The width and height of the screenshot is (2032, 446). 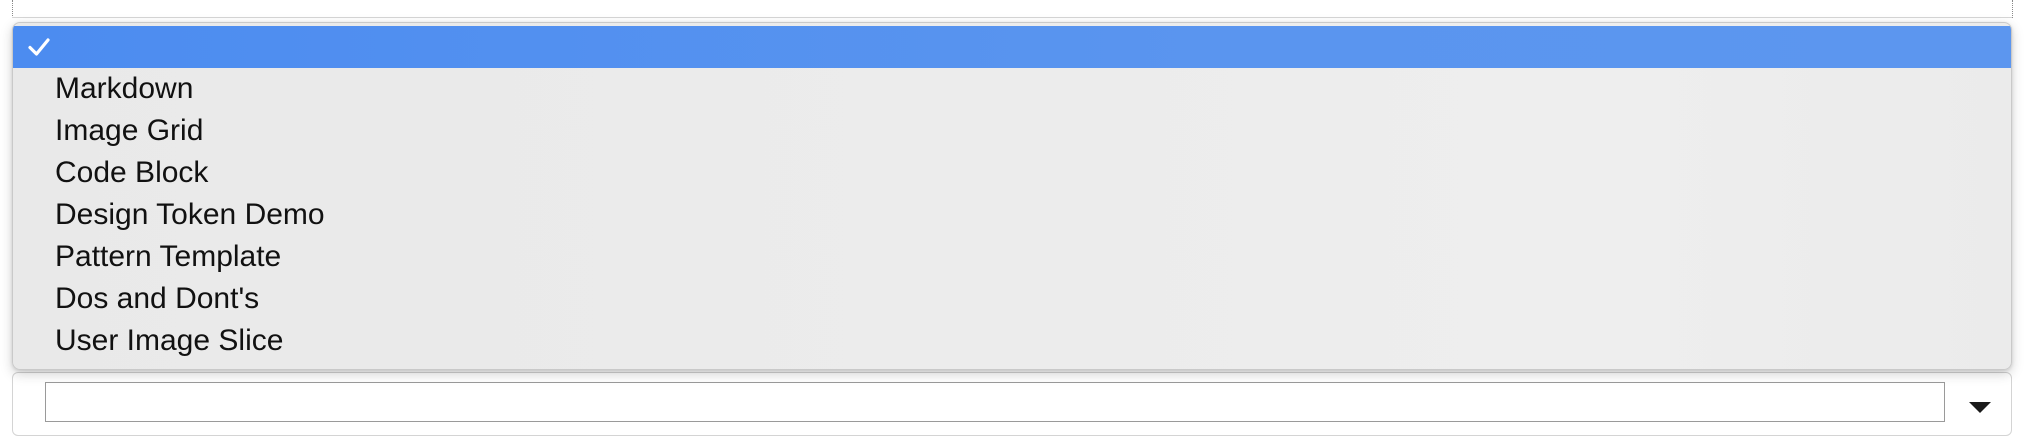 What do you see at coordinates (1012, 173) in the screenshot?
I see `dropdown-option-code-block: Code Block` at bounding box center [1012, 173].